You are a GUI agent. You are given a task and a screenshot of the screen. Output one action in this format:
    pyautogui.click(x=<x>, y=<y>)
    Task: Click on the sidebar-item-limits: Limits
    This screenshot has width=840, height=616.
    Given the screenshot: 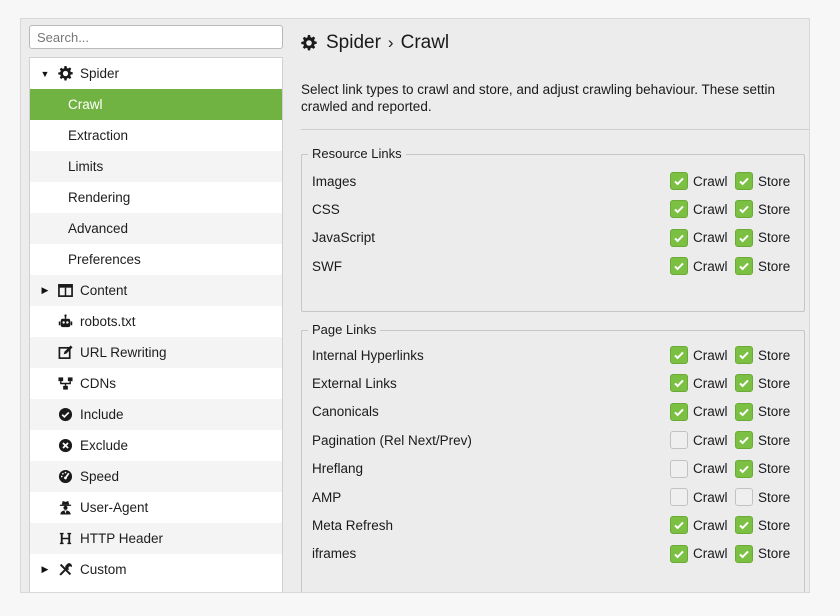 What is the action you would take?
    pyautogui.click(x=156, y=166)
    